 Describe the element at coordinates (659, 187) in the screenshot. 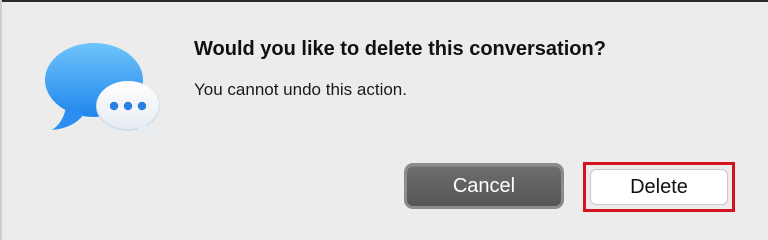

I see `delete-button: Delete` at that location.